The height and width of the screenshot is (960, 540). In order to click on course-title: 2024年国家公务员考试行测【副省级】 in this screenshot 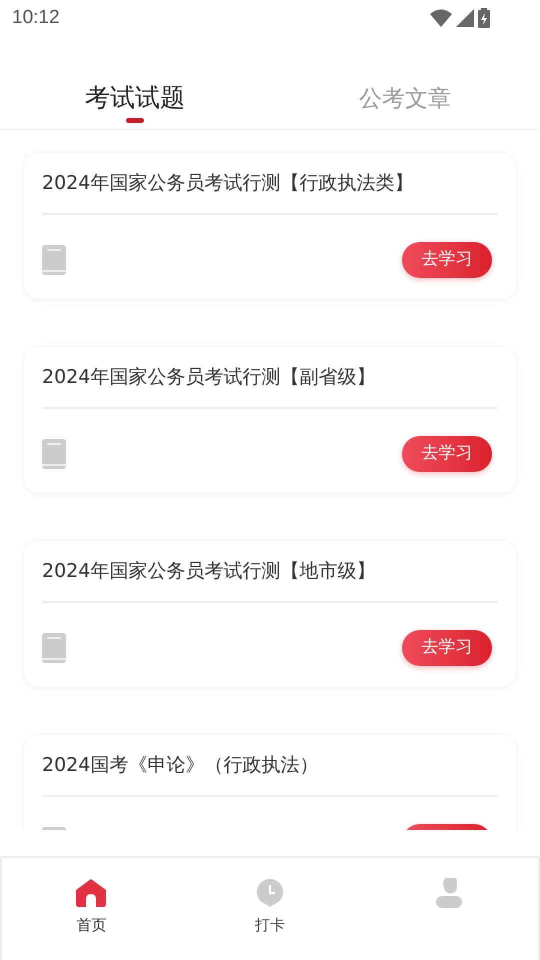, I will do `click(209, 377)`.